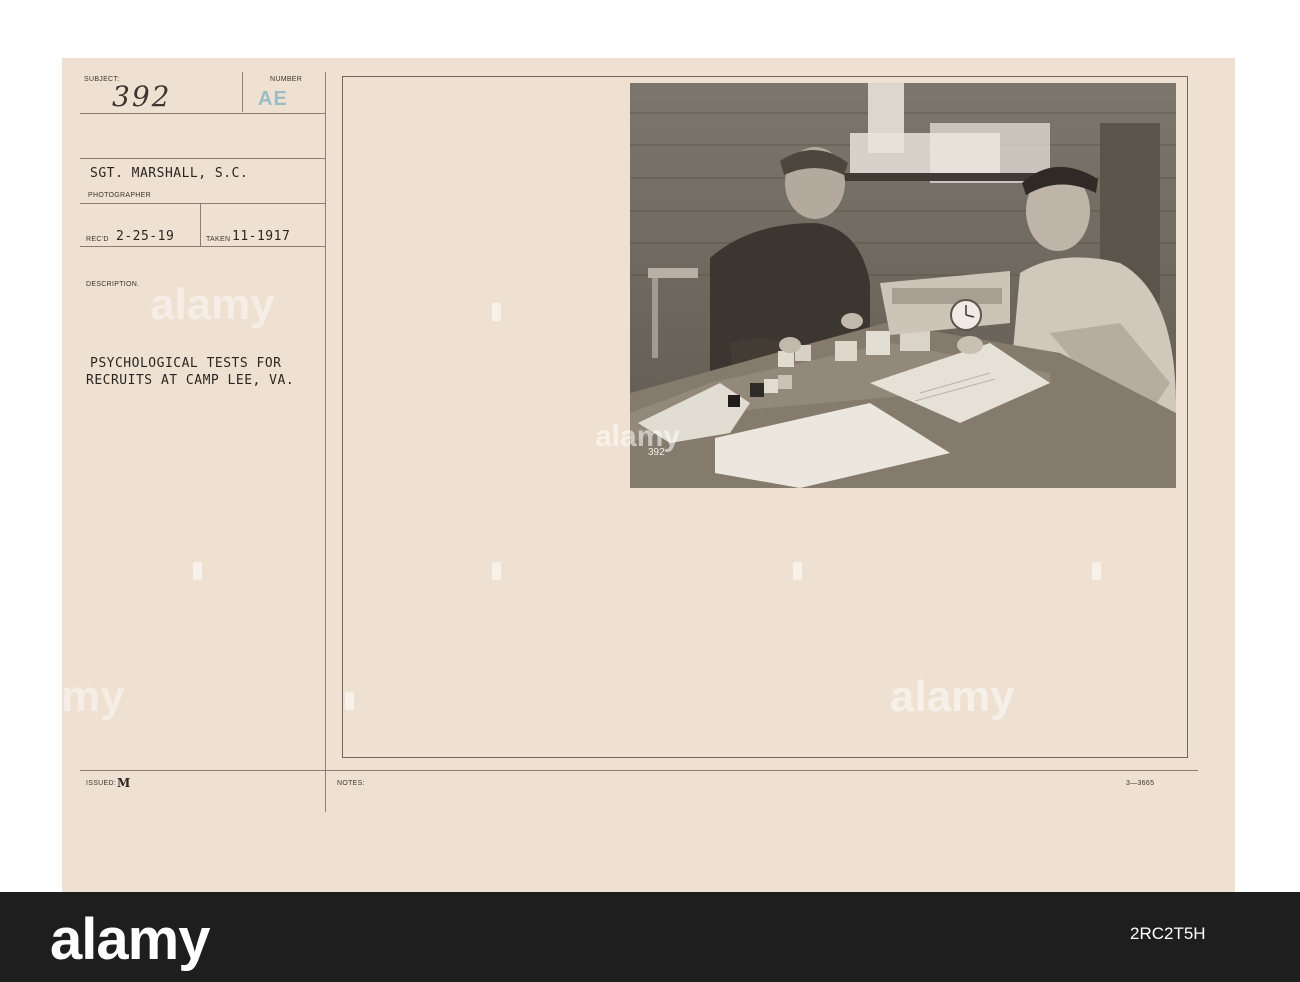  Describe the element at coordinates (97, 239) in the screenshot. I see `recd-label: REC'D` at that location.